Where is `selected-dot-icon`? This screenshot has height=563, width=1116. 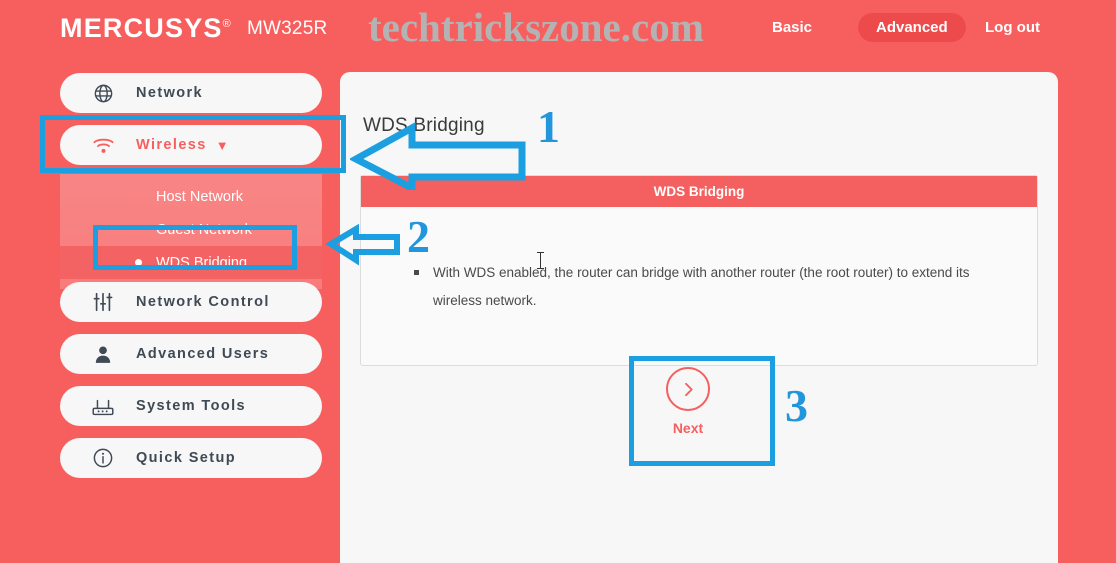 selected-dot-icon is located at coordinates (138, 262).